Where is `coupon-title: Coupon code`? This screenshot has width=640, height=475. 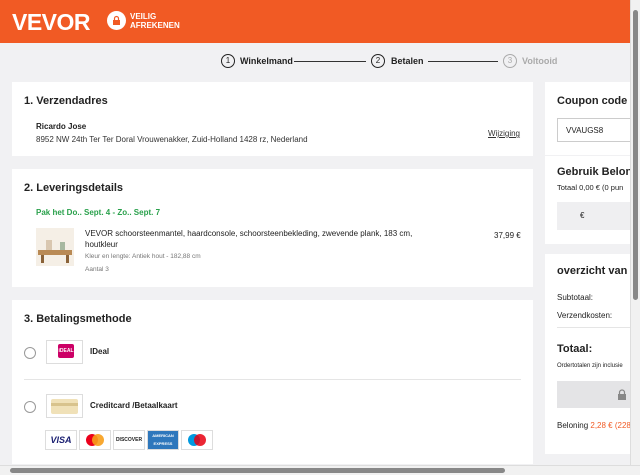
coupon-title: Coupon code is located at coordinates (592, 101).